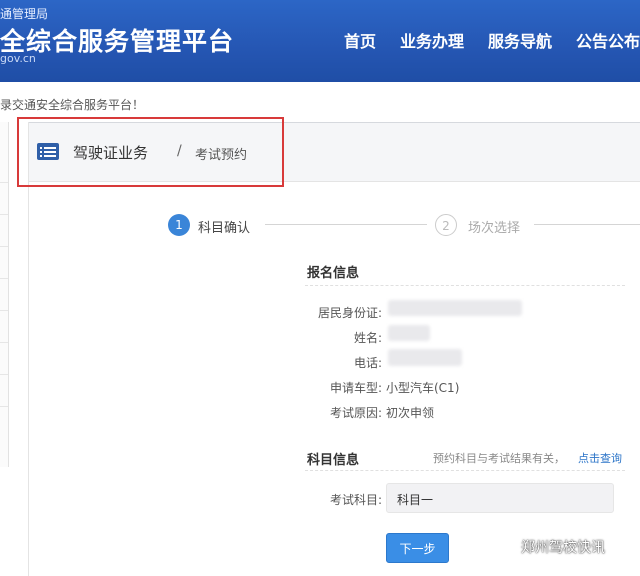  I want to click on exam-subject-label: 考试科目:, so click(355, 500).